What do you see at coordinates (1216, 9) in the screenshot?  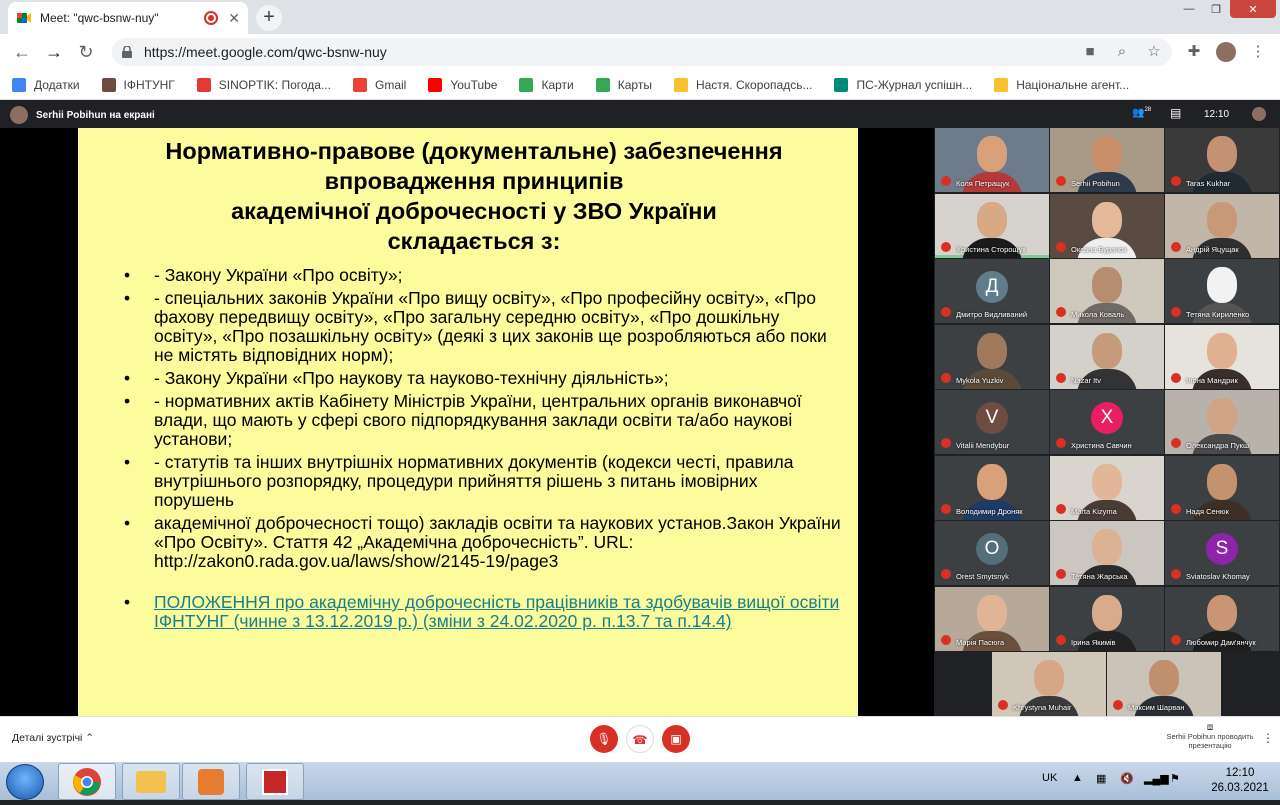 I see `maximize-button: ❐` at bounding box center [1216, 9].